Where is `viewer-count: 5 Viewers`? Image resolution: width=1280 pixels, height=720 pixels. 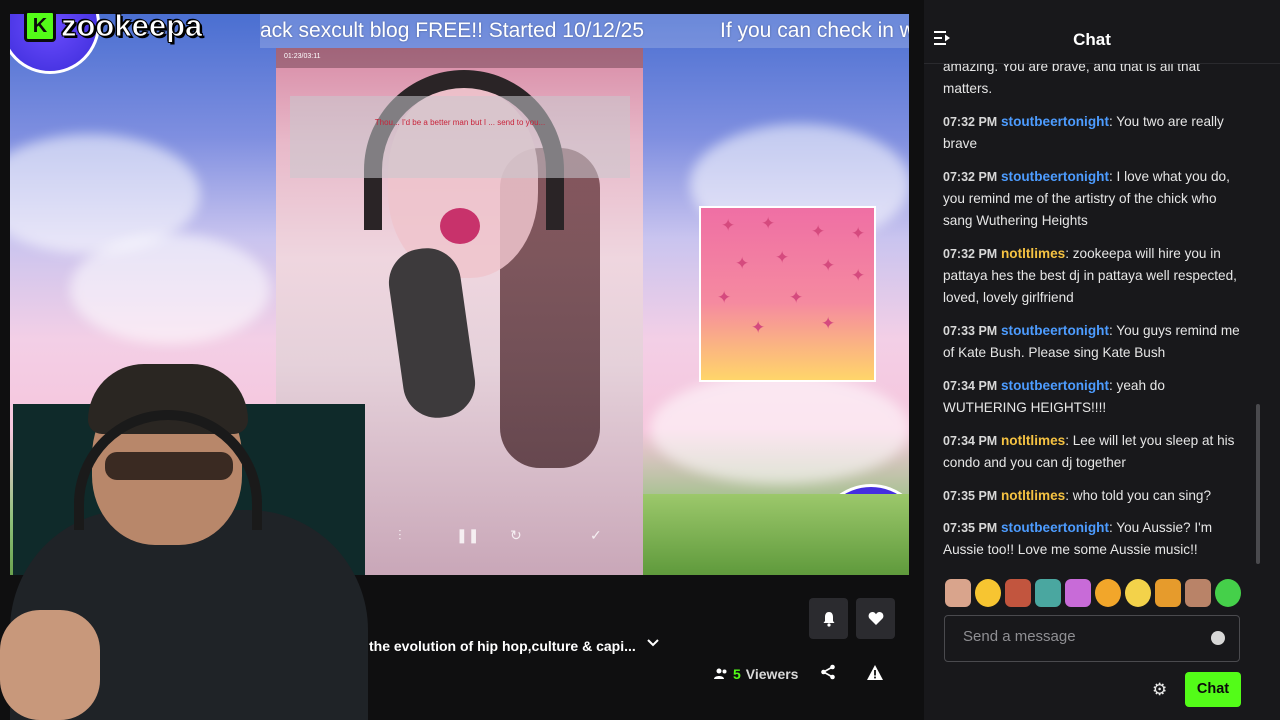 viewer-count: 5 Viewers is located at coordinates (756, 674).